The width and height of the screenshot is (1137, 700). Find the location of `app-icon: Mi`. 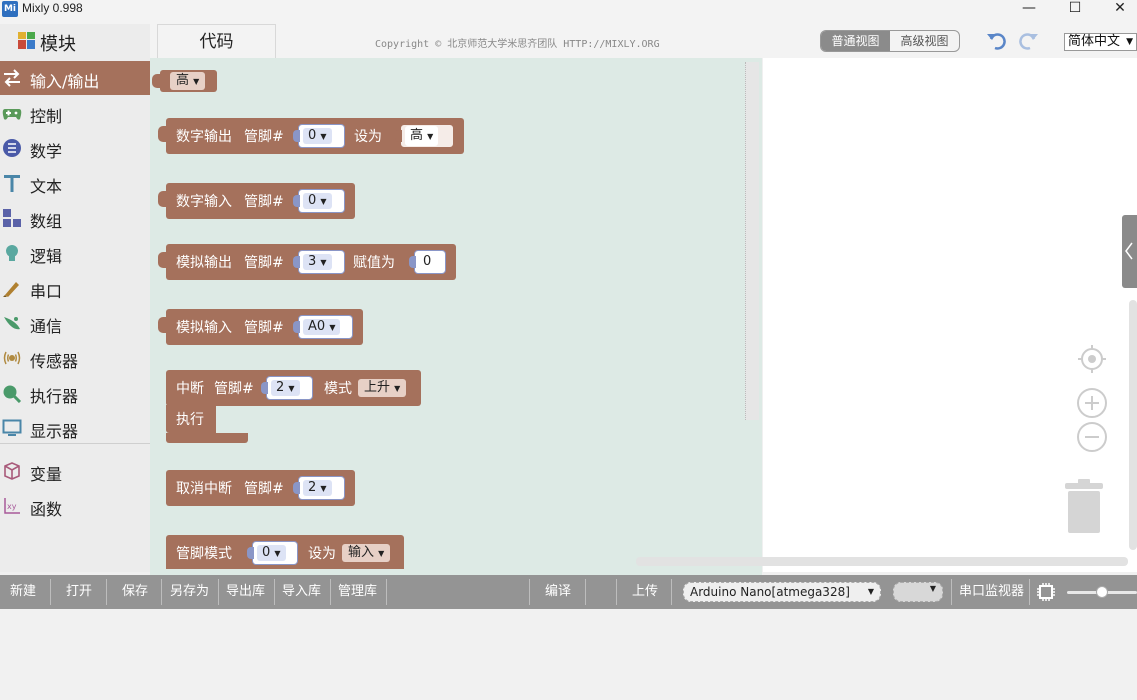

app-icon: Mi is located at coordinates (10, 9).